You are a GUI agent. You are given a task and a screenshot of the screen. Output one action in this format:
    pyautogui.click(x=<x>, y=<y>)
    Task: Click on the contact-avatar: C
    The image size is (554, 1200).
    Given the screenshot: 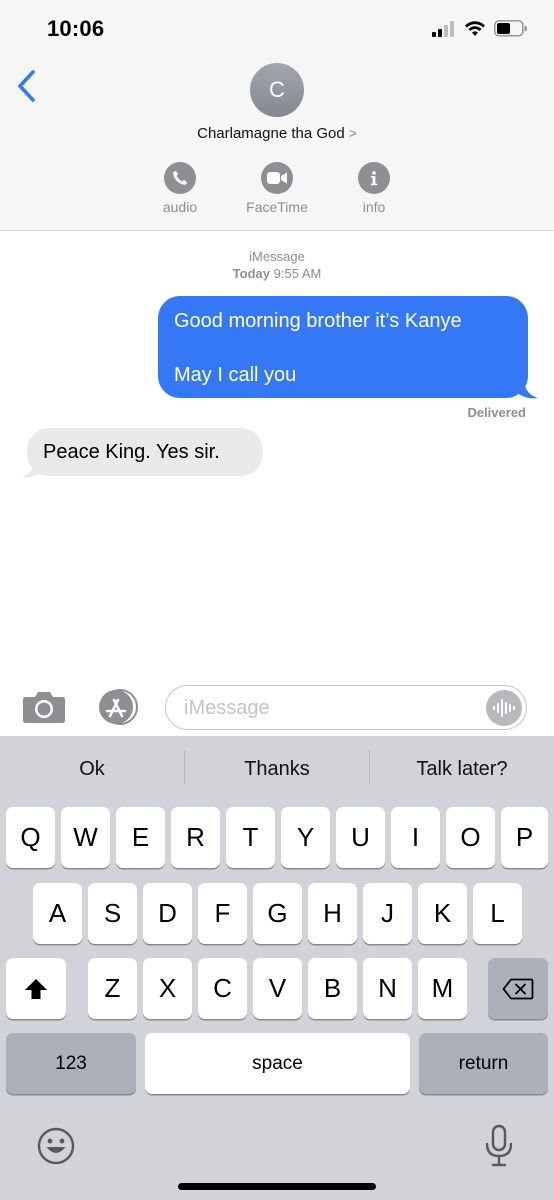 What is the action you would take?
    pyautogui.click(x=277, y=90)
    